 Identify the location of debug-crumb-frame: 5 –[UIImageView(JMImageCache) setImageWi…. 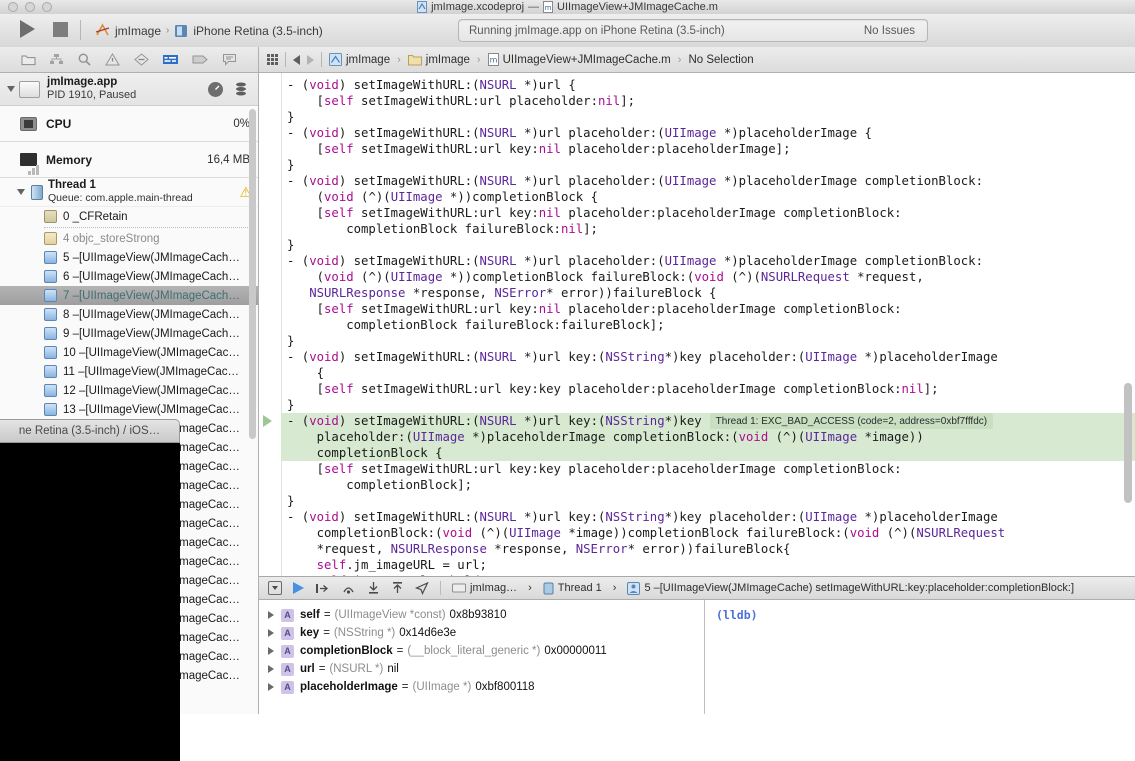
(850, 588).